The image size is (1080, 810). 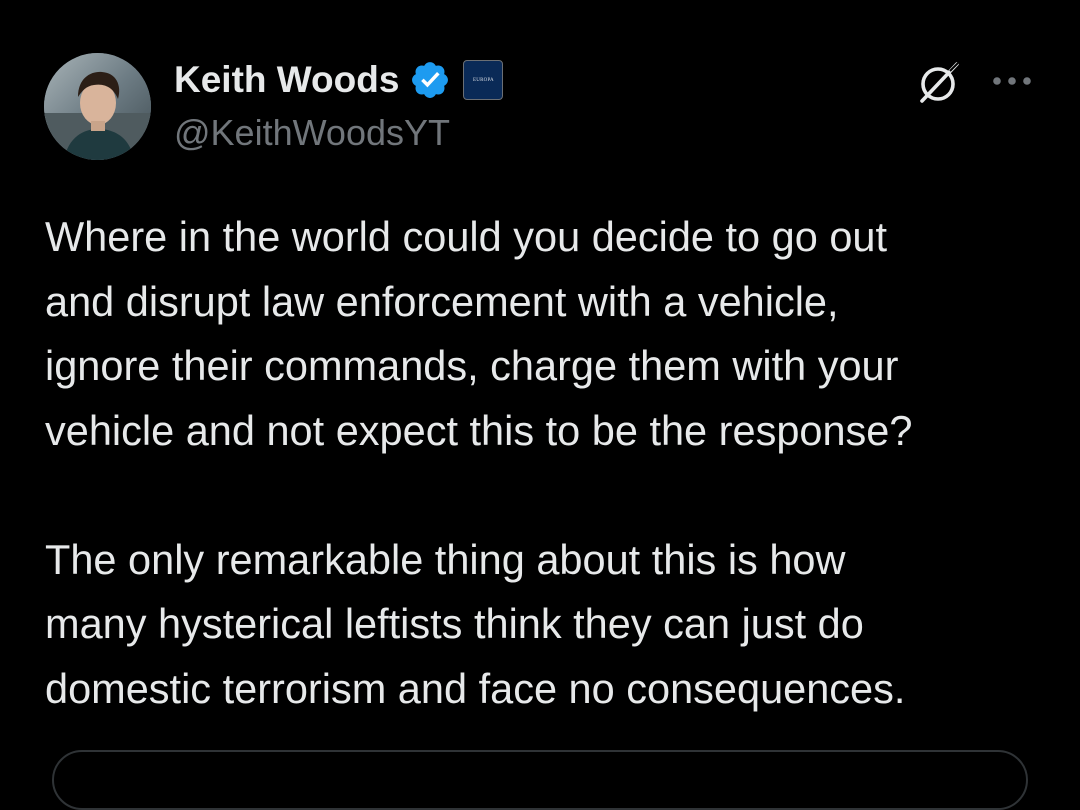 I want to click on affiliate-badge-text: EUROPA, so click(x=483, y=80).